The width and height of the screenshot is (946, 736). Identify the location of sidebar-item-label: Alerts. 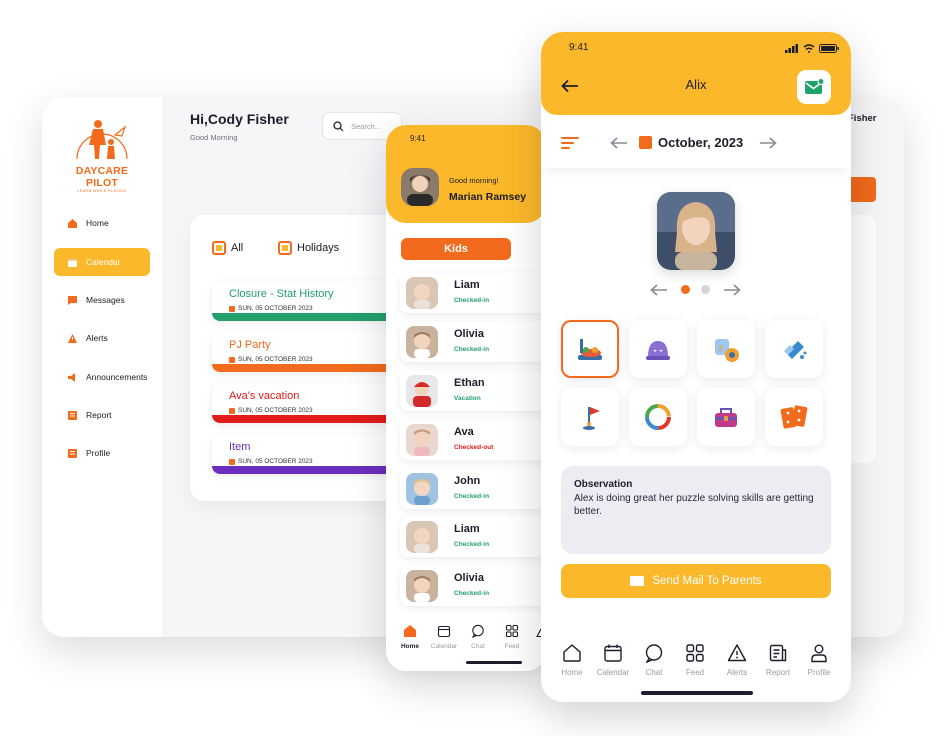
(97, 338).